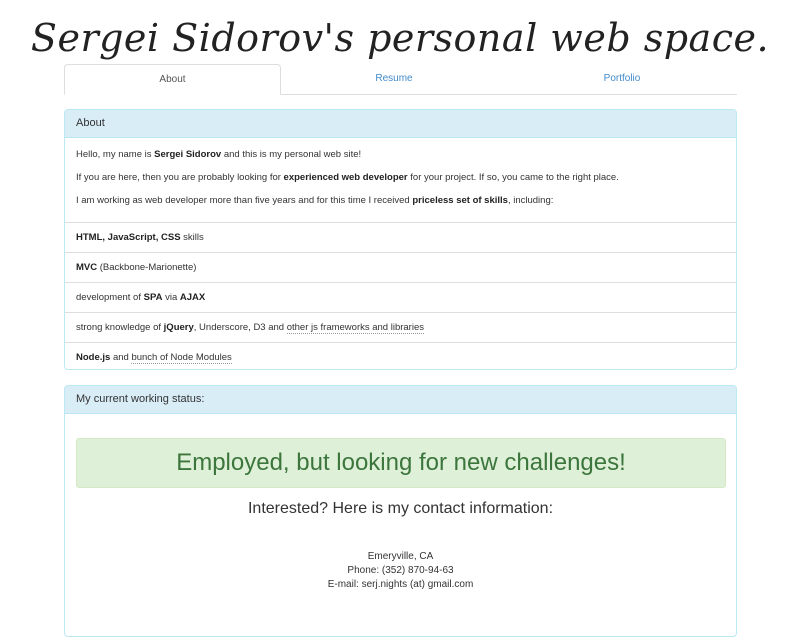 The width and height of the screenshot is (800, 640). What do you see at coordinates (291, 154) in the screenshot?
I see `intro-text: and this is my personal web site!` at bounding box center [291, 154].